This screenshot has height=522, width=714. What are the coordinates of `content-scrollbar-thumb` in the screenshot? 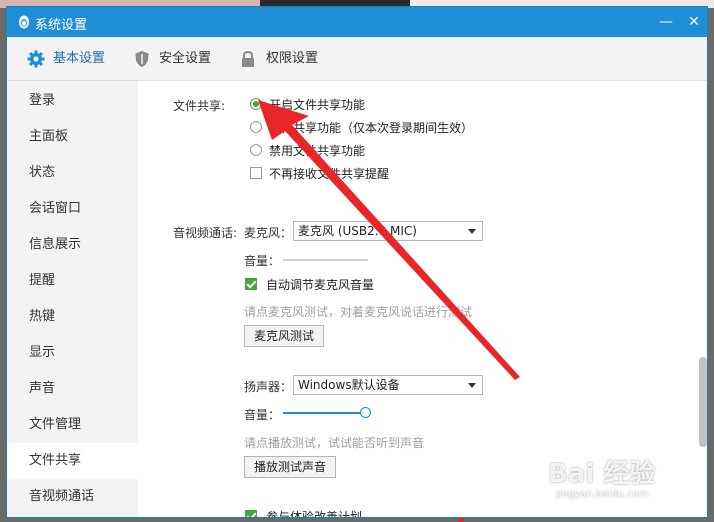 It's located at (703, 402).